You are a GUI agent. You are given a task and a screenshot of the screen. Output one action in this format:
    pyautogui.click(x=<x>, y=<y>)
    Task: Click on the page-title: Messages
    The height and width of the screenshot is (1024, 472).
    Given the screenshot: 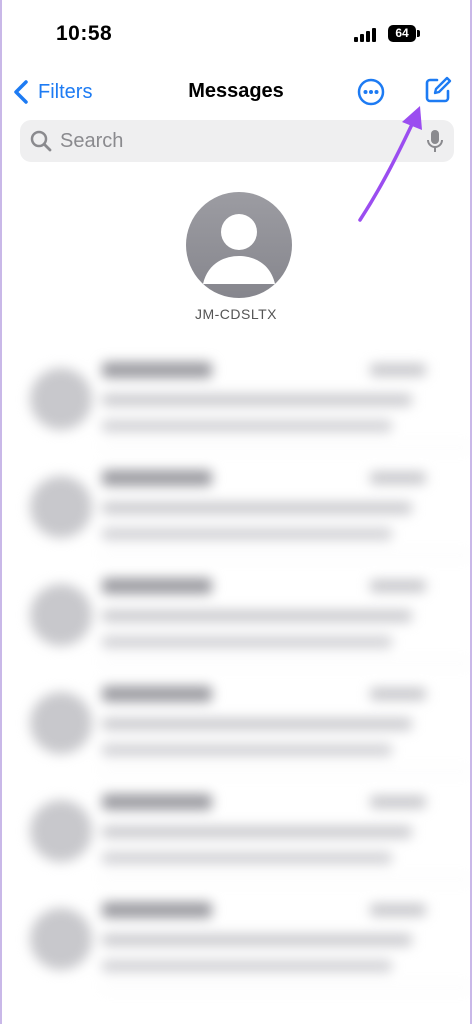 What is the action you would take?
    pyautogui.click(x=236, y=91)
    